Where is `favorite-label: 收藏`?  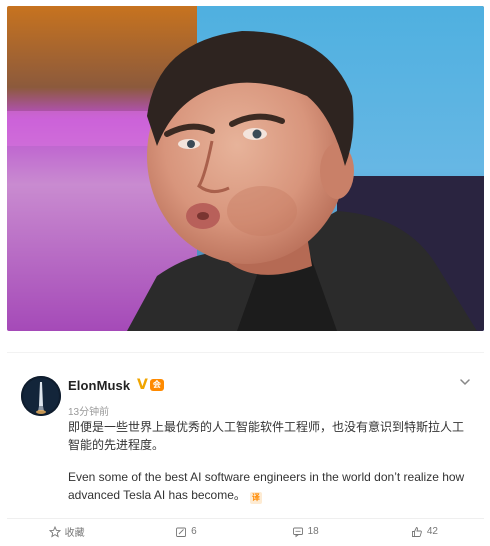
favorite-label: 收藏 is located at coordinates (74, 533).